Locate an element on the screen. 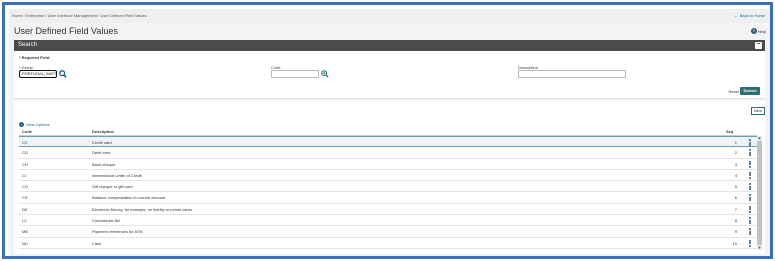  view-options-label: View Options is located at coordinates (38, 124).